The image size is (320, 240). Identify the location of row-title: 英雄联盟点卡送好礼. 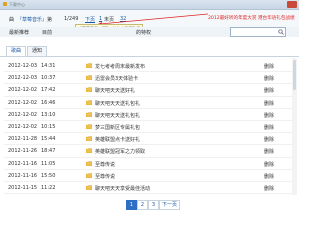
(117, 139).